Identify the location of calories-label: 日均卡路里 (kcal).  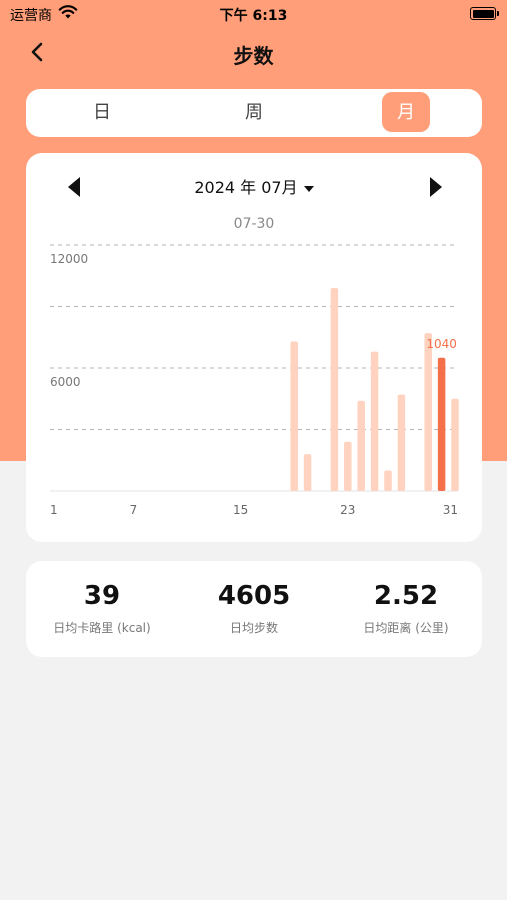
(102, 628).